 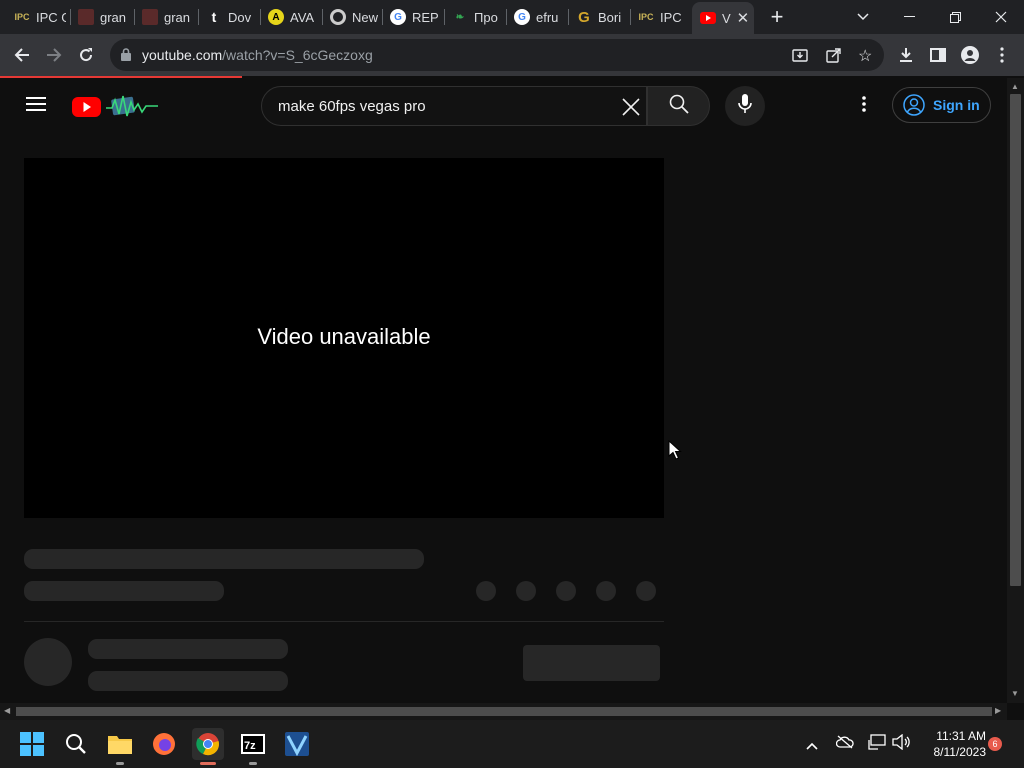 What do you see at coordinates (664, 17) in the screenshot?
I see `browser-tab: IPC IPC` at bounding box center [664, 17].